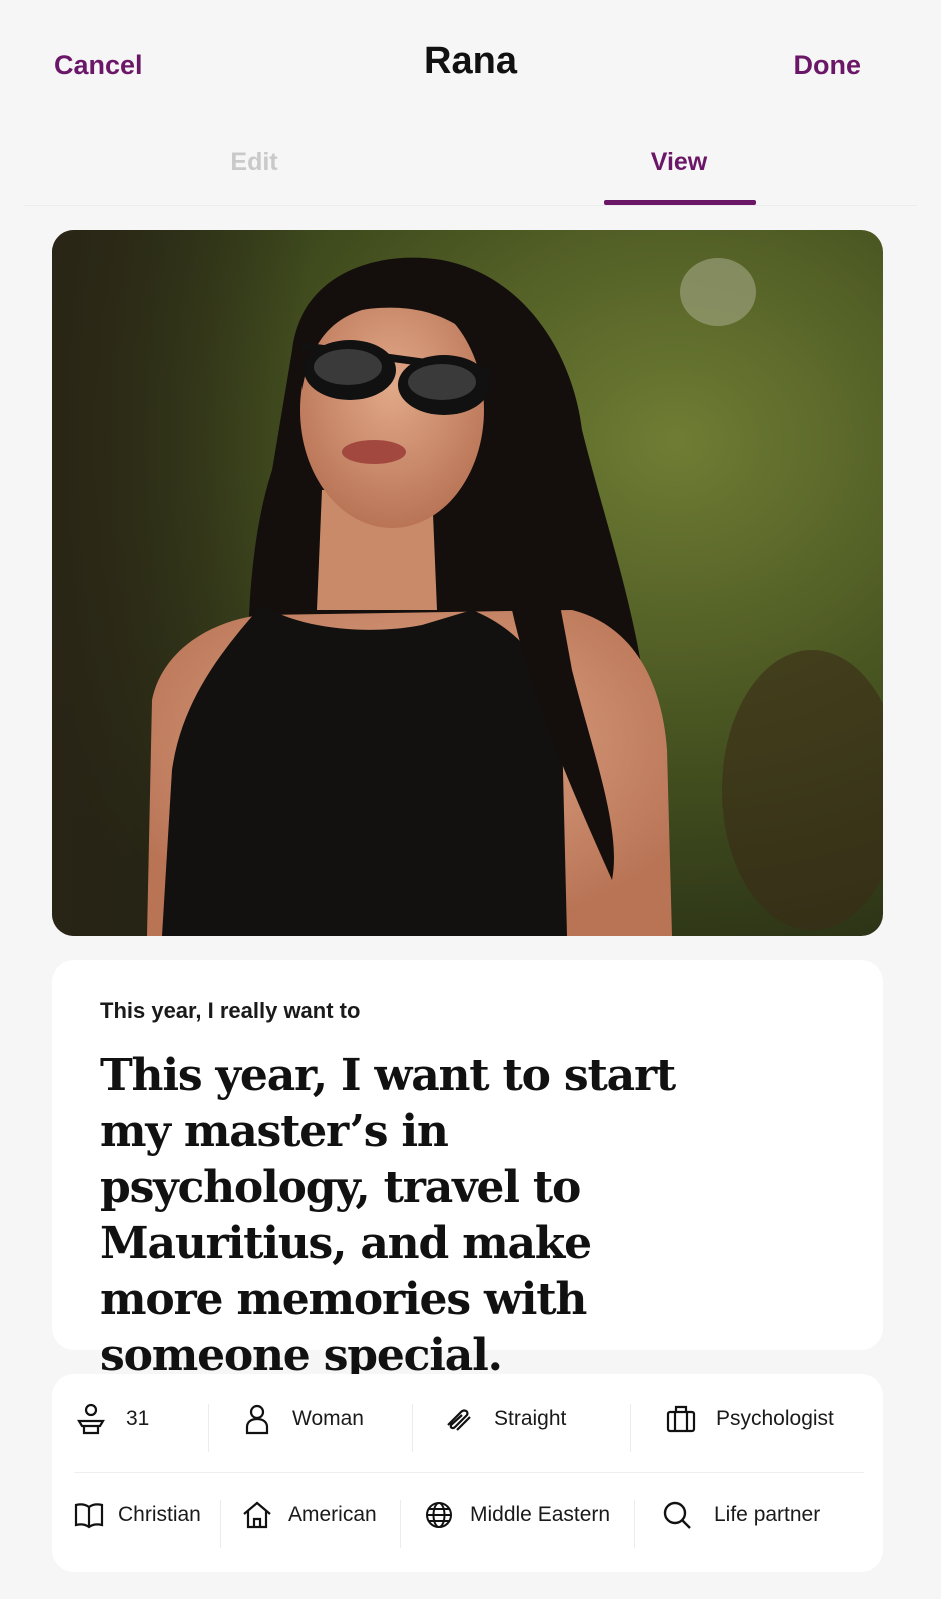 The height and width of the screenshot is (1599, 941). I want to click on detail-ethnicity-text: Middle Eastern, so click(540, 1514).